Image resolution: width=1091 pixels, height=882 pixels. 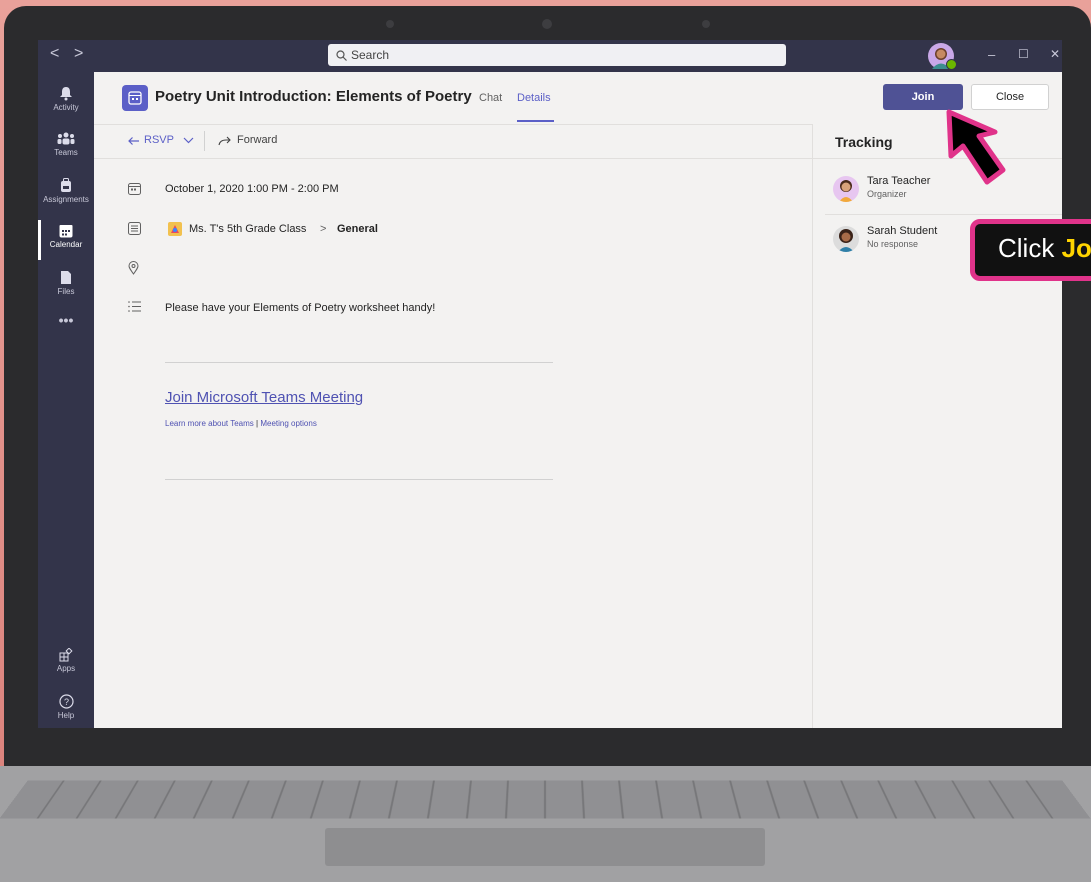 I want to click on search-icon, so click(x=341, y=55).